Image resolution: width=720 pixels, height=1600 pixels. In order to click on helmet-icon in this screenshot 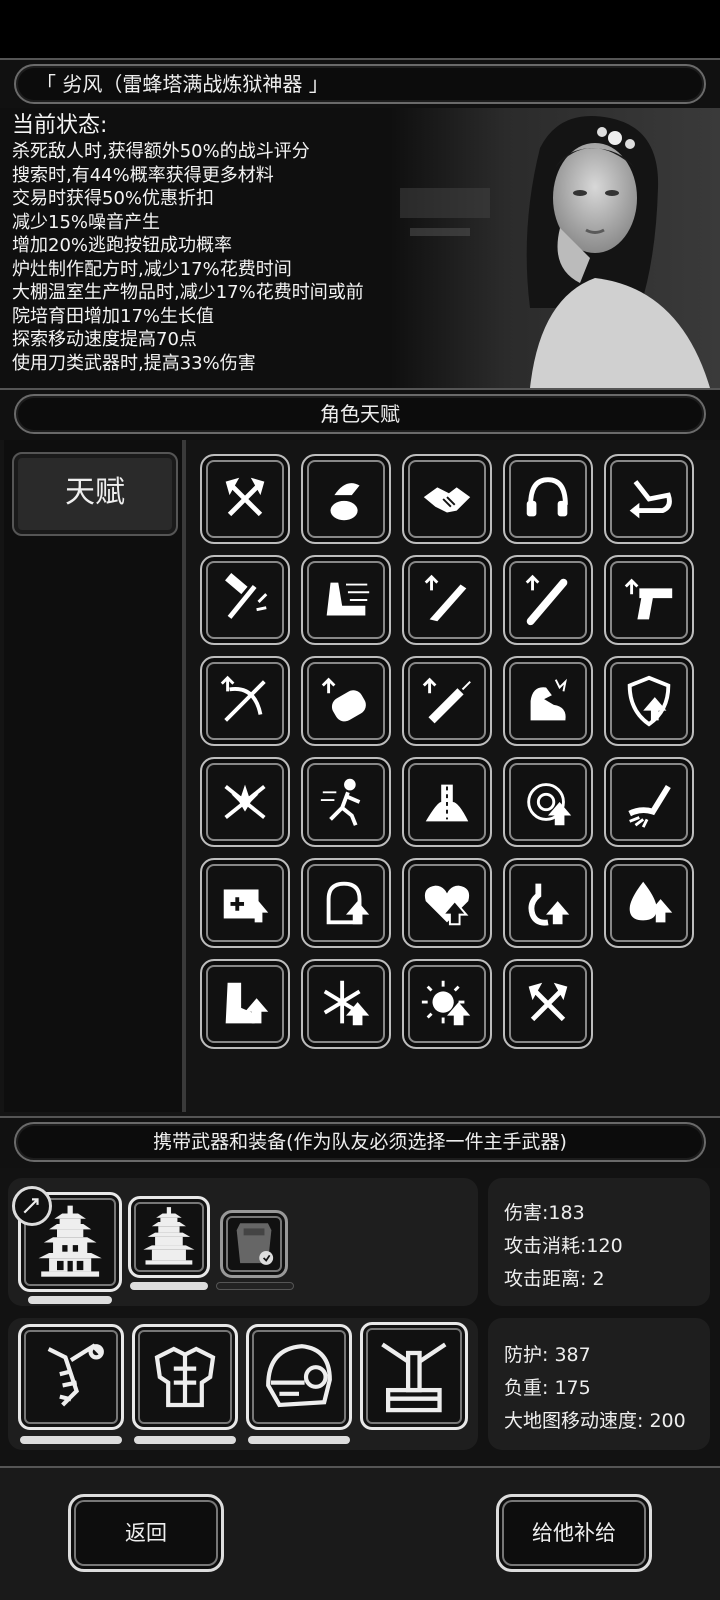, I will do `click(299, 1376)`.